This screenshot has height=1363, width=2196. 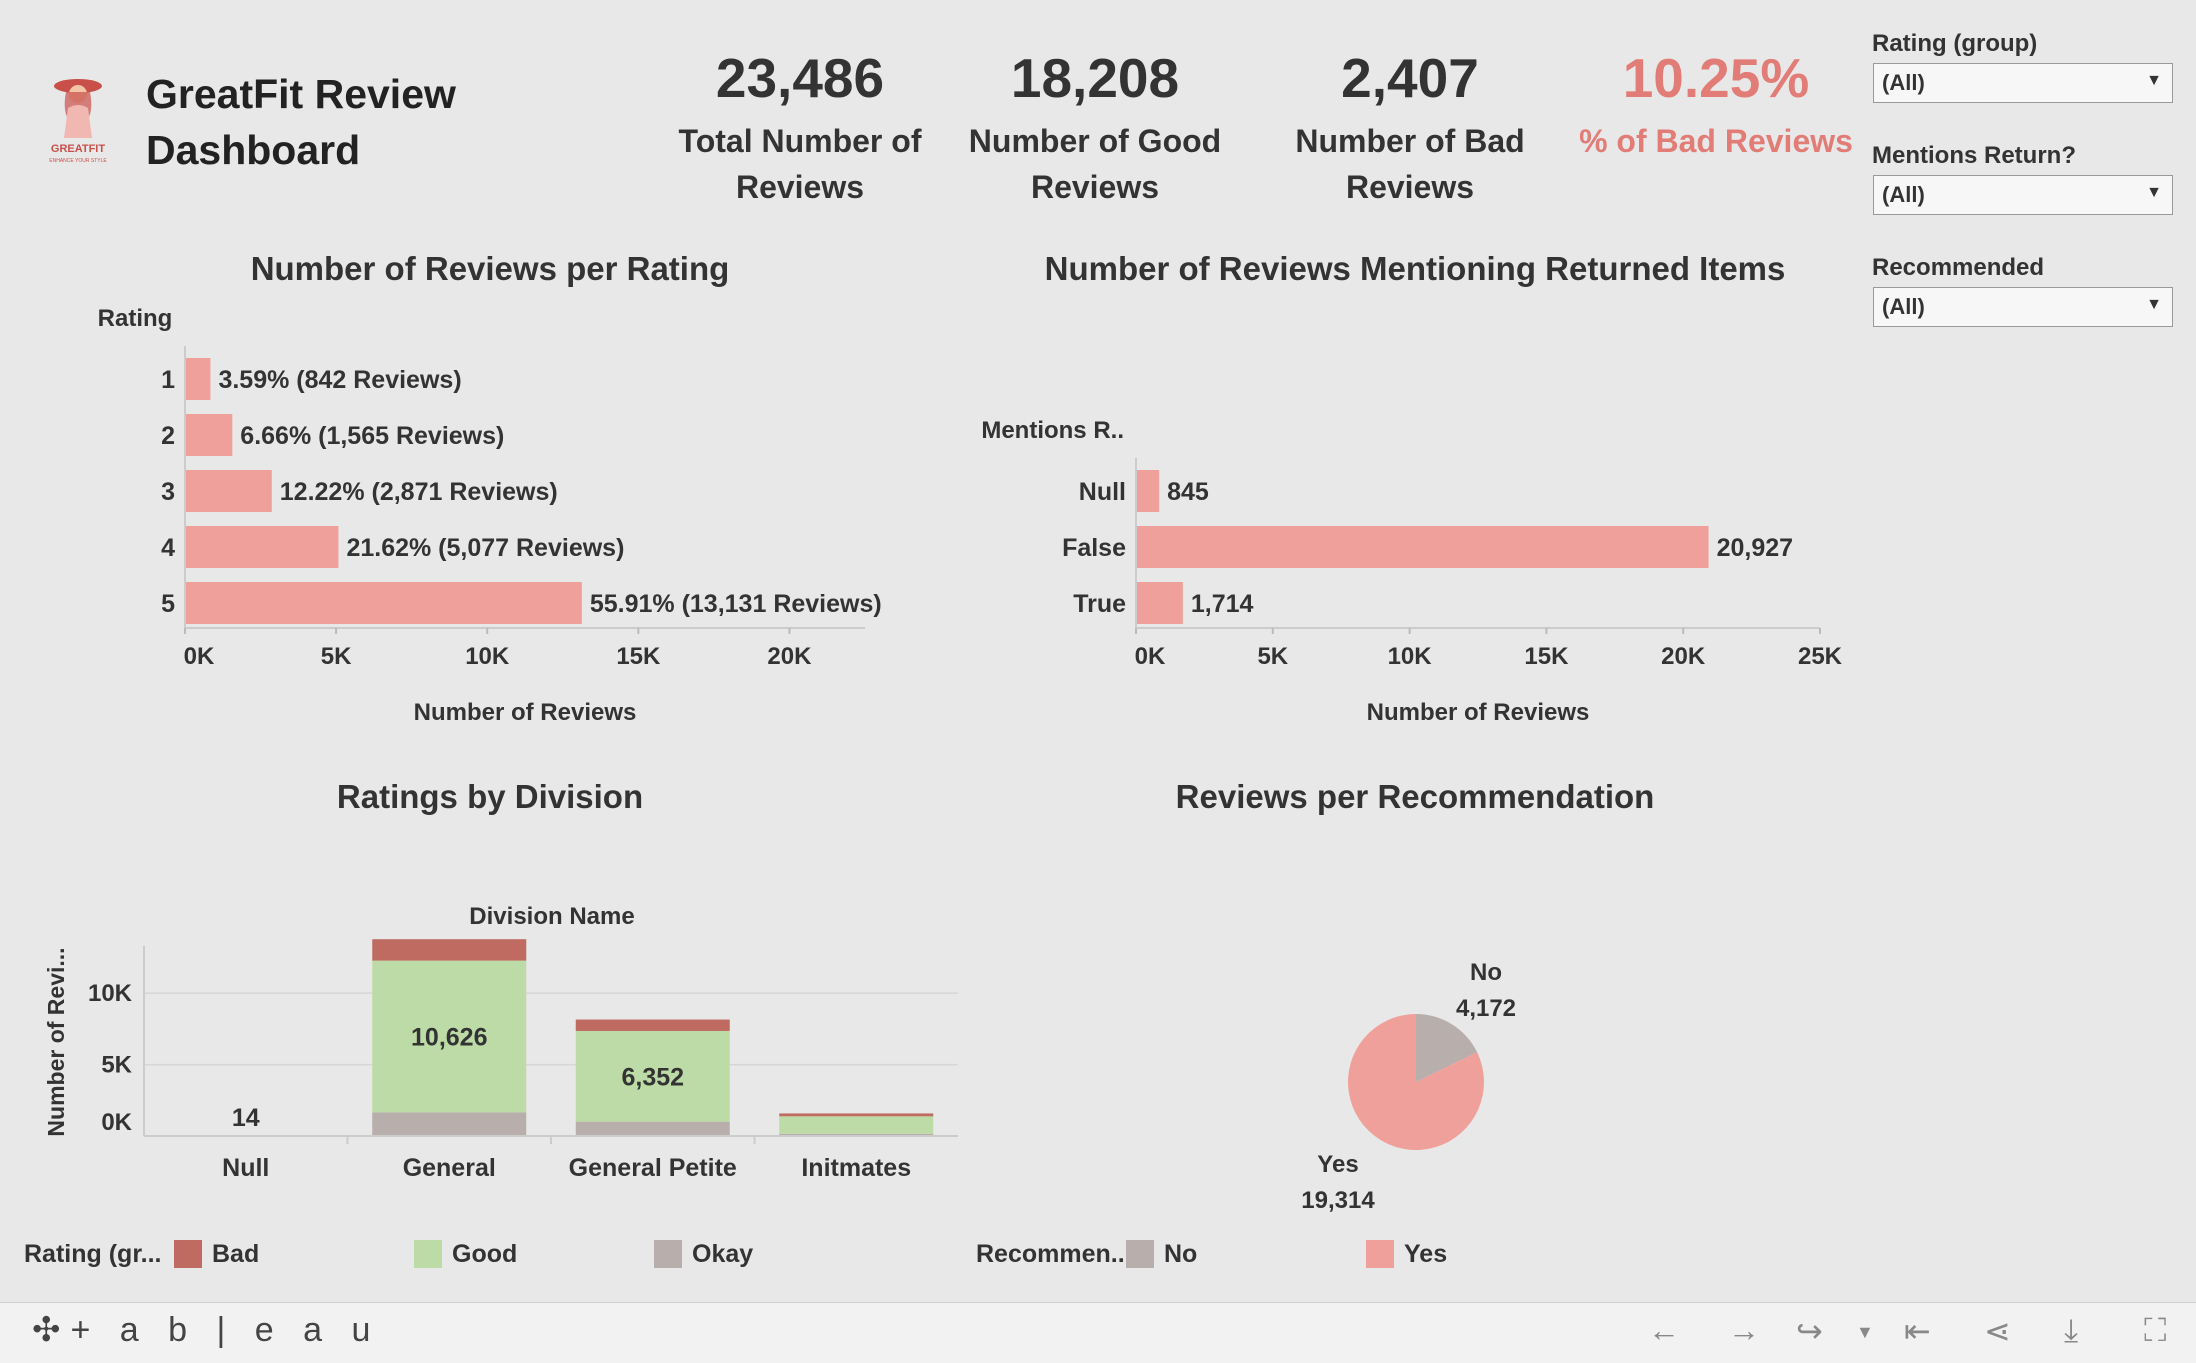 What do you see at coordinates (78, 161) in the screenshot?
I see `logo-tagline: ENHANCE YOUR STYLE` at bounding box center [78, 161].